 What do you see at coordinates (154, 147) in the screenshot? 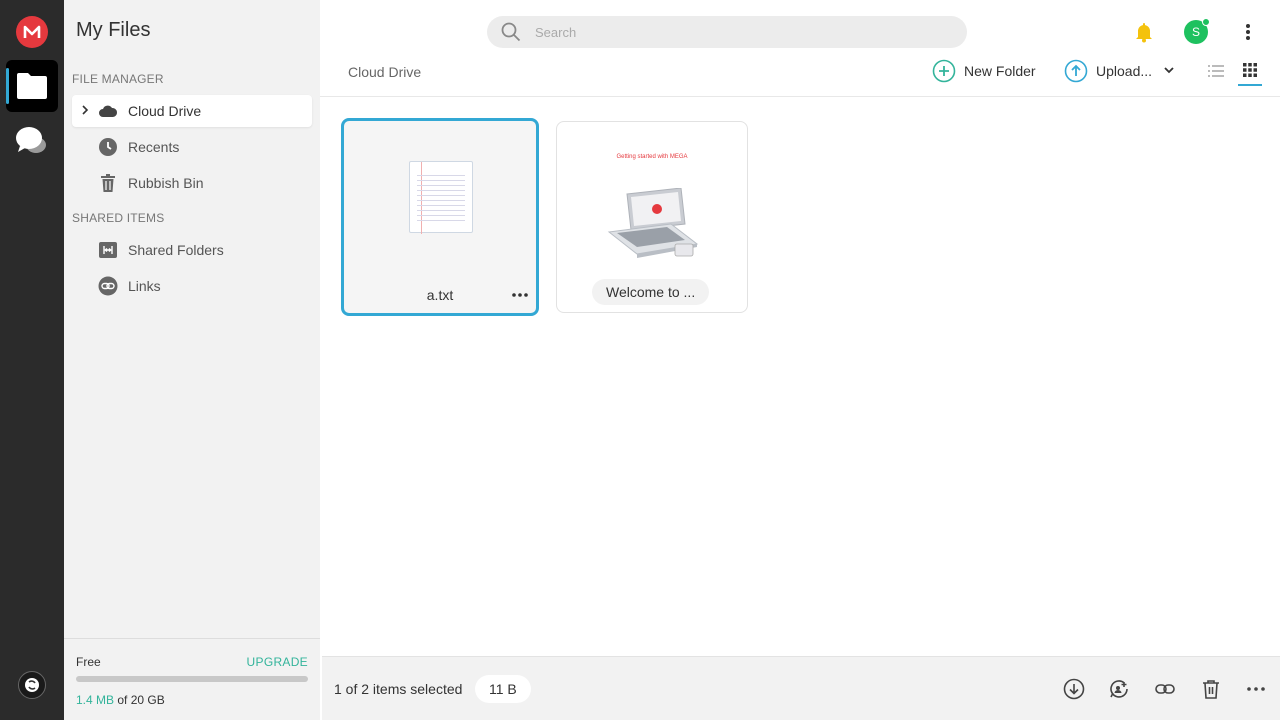
I see `sidebar-item-label: Recents` at bounding box center [154, 147].